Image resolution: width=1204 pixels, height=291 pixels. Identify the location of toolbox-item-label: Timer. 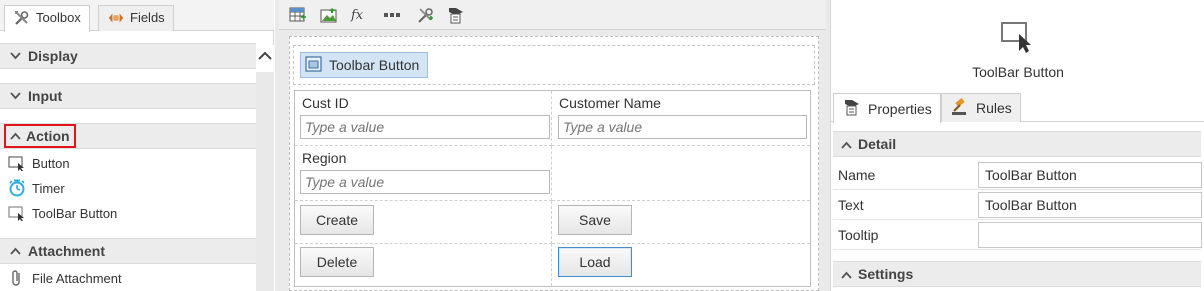
(48, 188).